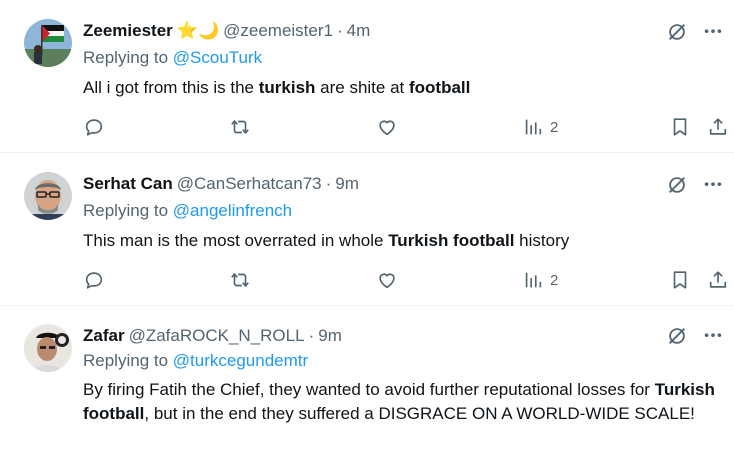 This screenshot has width=734, height=456. What do you see at coordinates (240, 360) in the screenshot?
I see `replying-to-link: @turkcegundemtr` at bounding box center [240, 360].